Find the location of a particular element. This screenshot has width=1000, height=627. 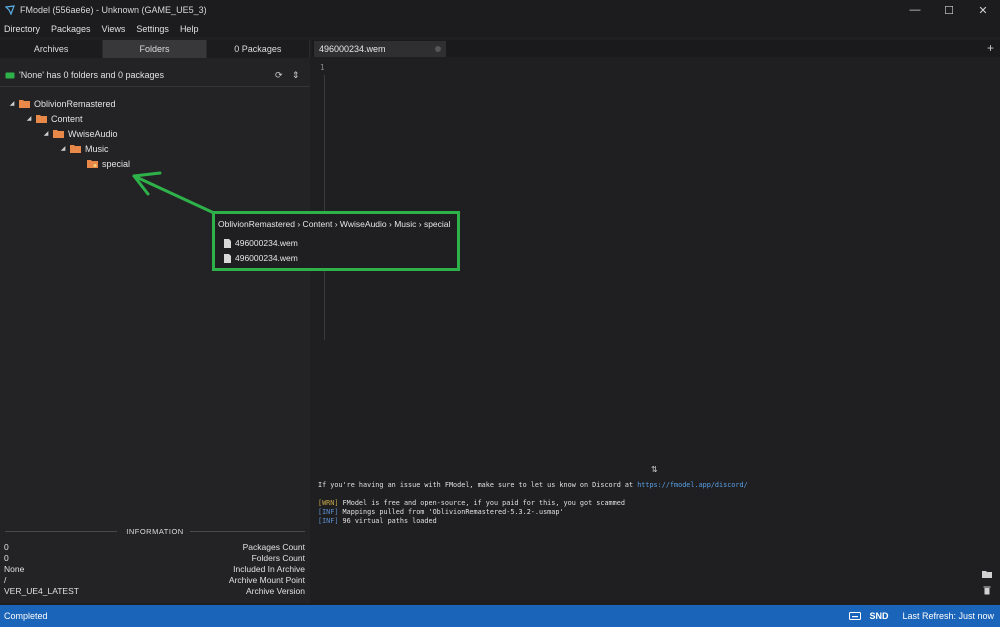

folder-summary-text: 'None' has 0 folders and 0 packages is located at coordinates (92, 75).